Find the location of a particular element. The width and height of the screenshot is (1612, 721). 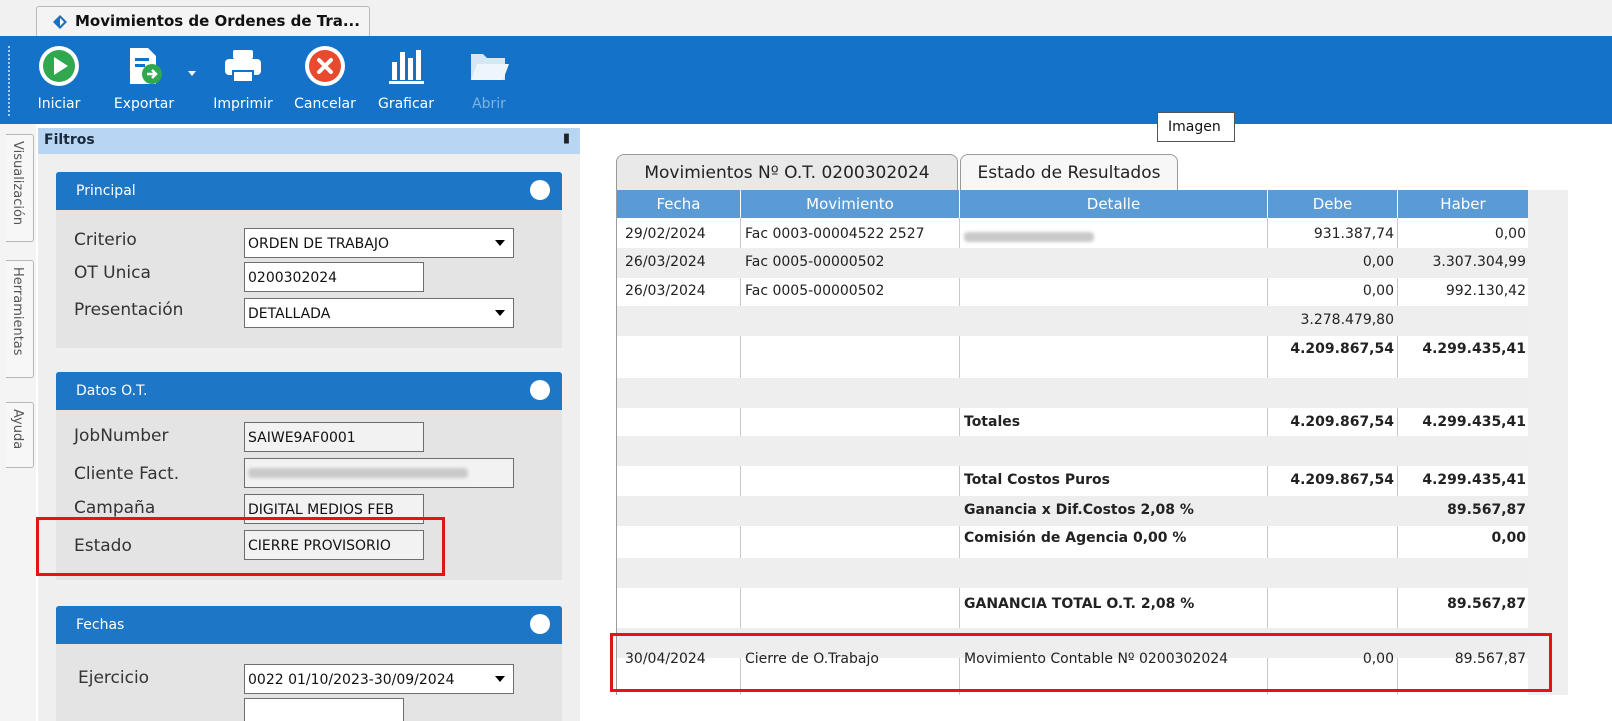

col-header-fecha: Fecha is located at coordinates (679, 204).